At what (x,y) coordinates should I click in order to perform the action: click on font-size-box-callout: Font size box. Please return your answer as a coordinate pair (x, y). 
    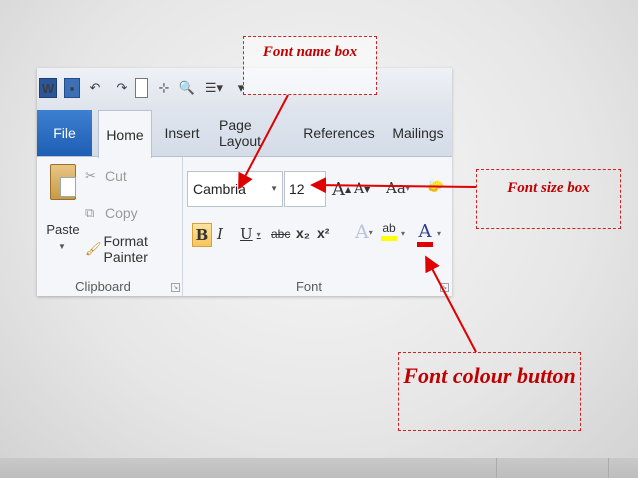
    Looking at the image, I should click on (548, 199).